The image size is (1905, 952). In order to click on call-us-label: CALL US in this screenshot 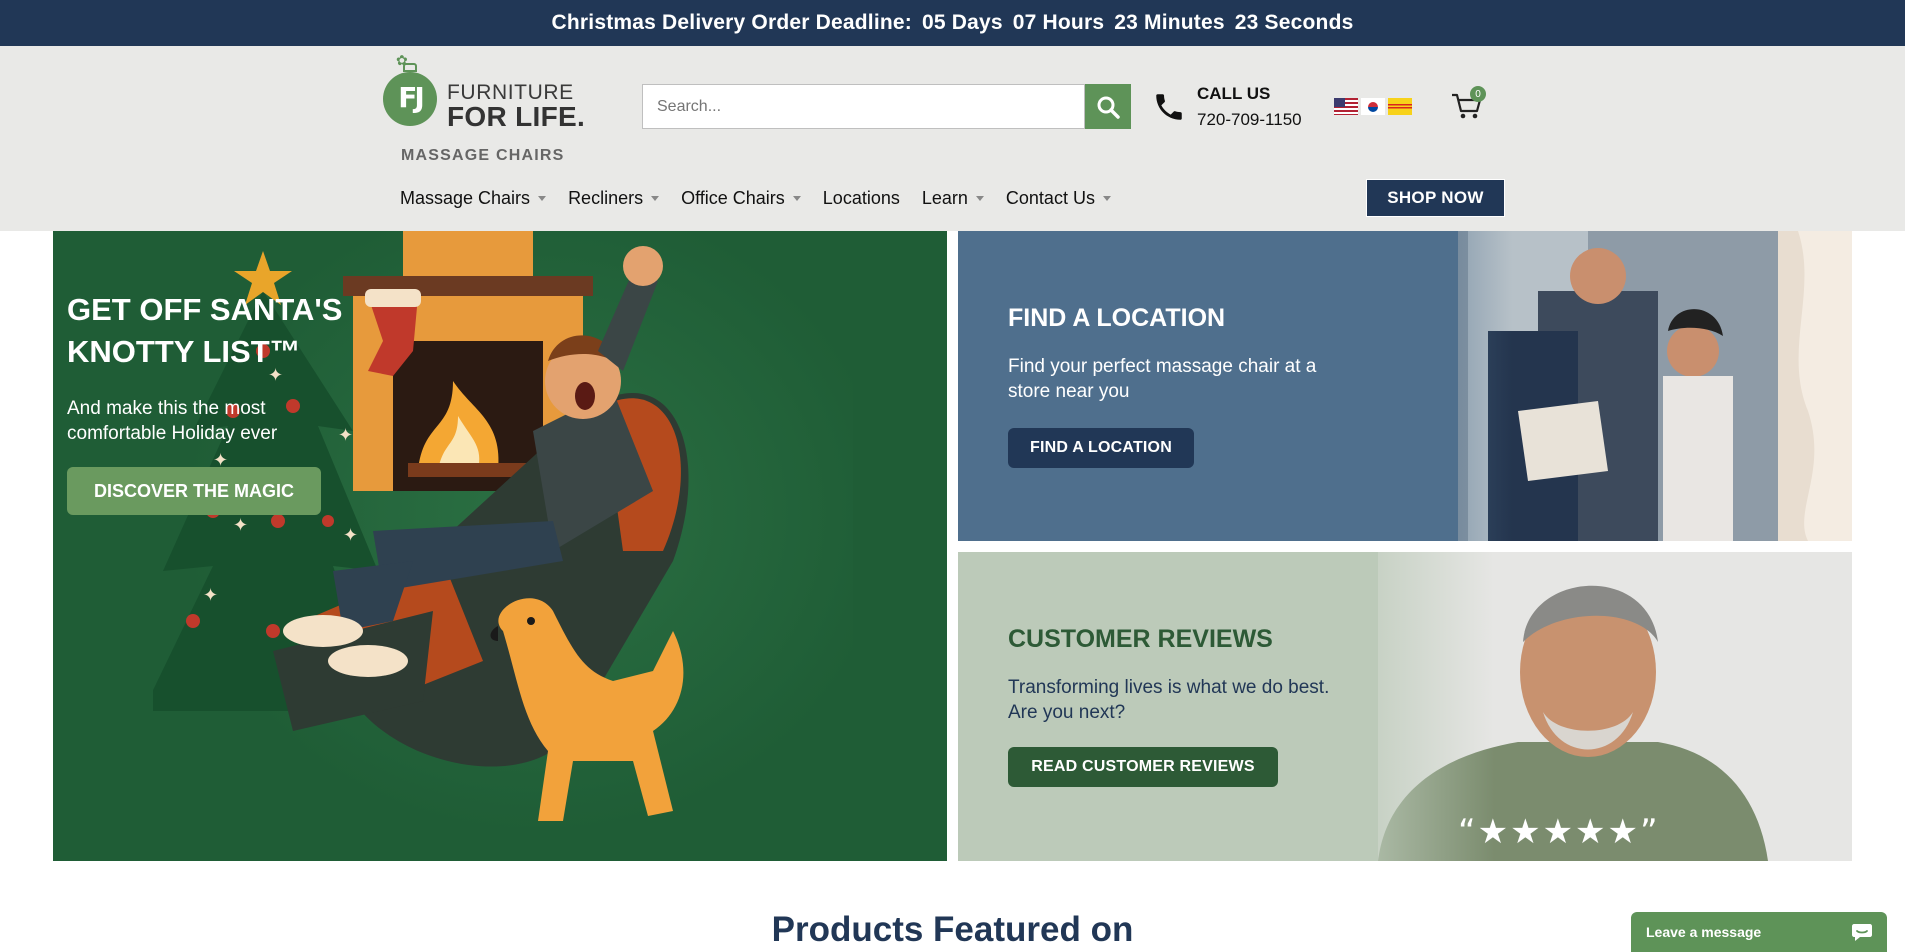, I will do `click(1234, 93)`.